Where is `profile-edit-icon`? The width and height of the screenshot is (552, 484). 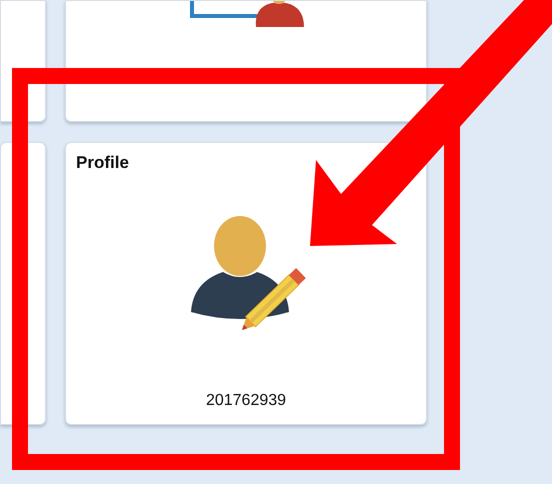 profile-edit-icon is located at coordinates (248, 273).